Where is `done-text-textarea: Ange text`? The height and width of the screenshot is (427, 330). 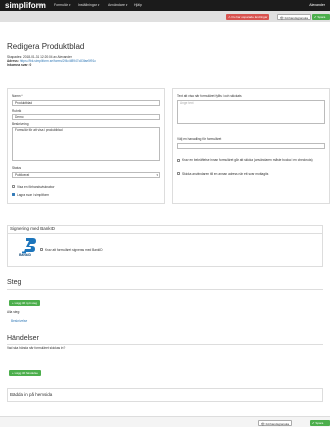
done-text-textarea: Ange text is located at coordinates (251, 112).